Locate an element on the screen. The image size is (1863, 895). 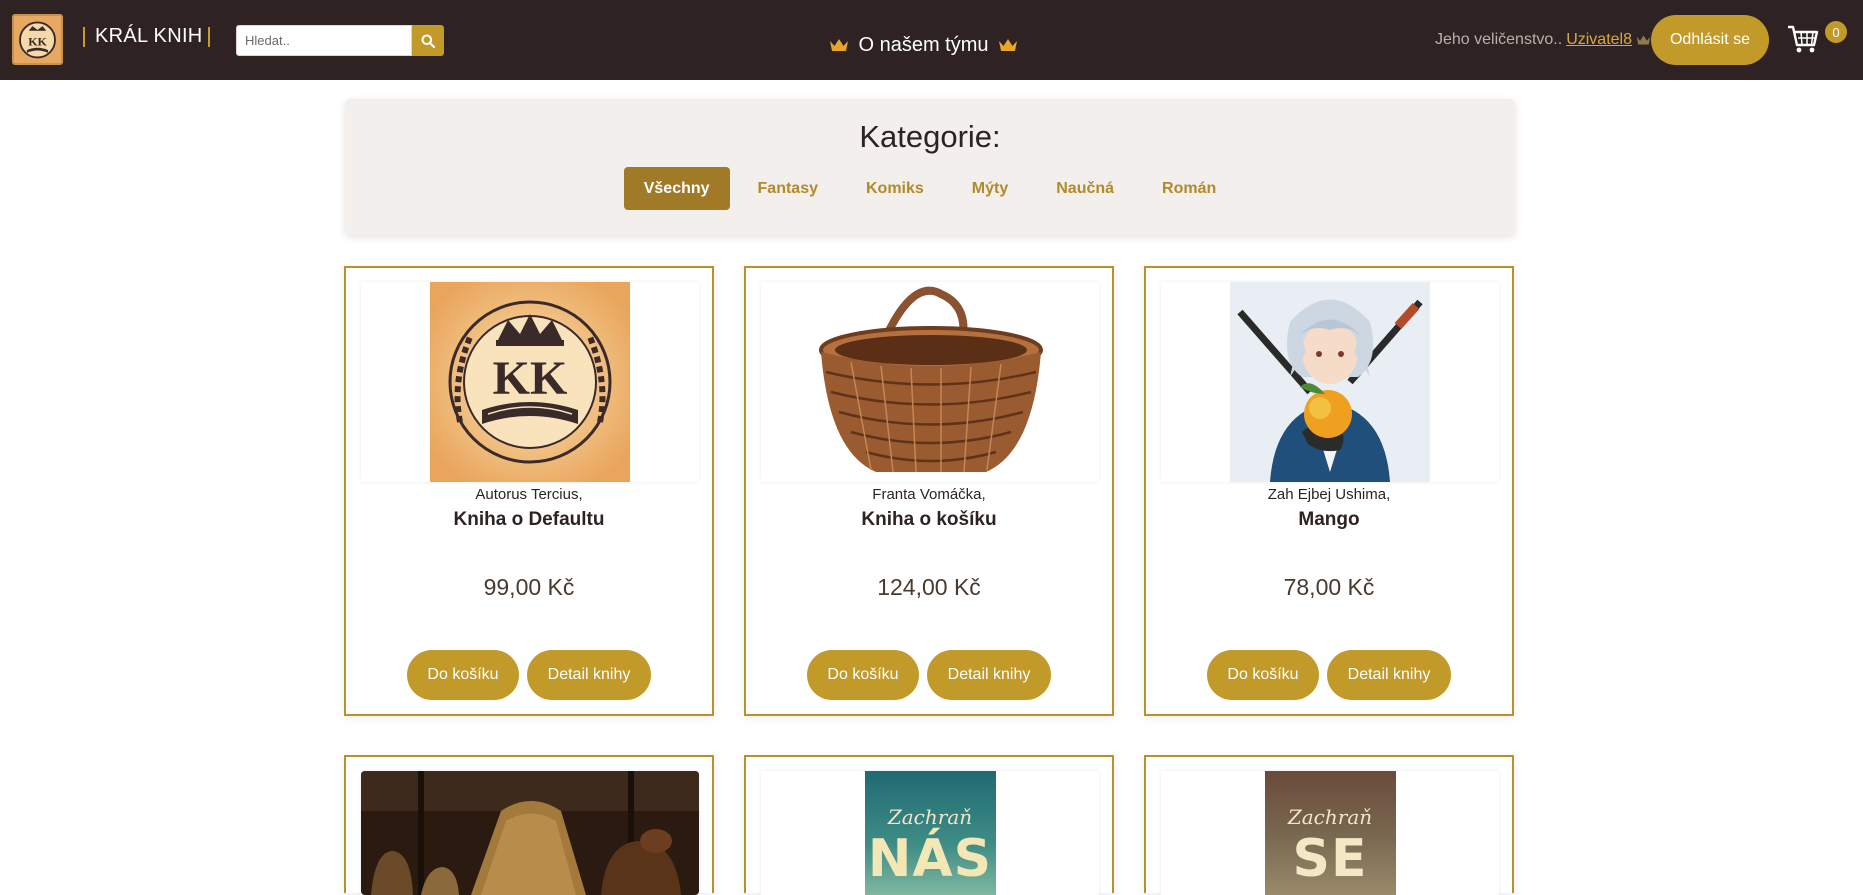
book-author: Franta Vomáčka, is located at coordinates (929, 494).